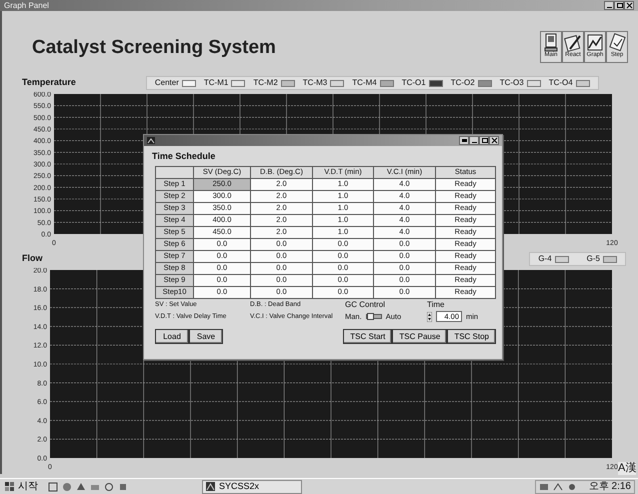  I want to click on app-title: Catalyst Screening System, so click(154, 48).